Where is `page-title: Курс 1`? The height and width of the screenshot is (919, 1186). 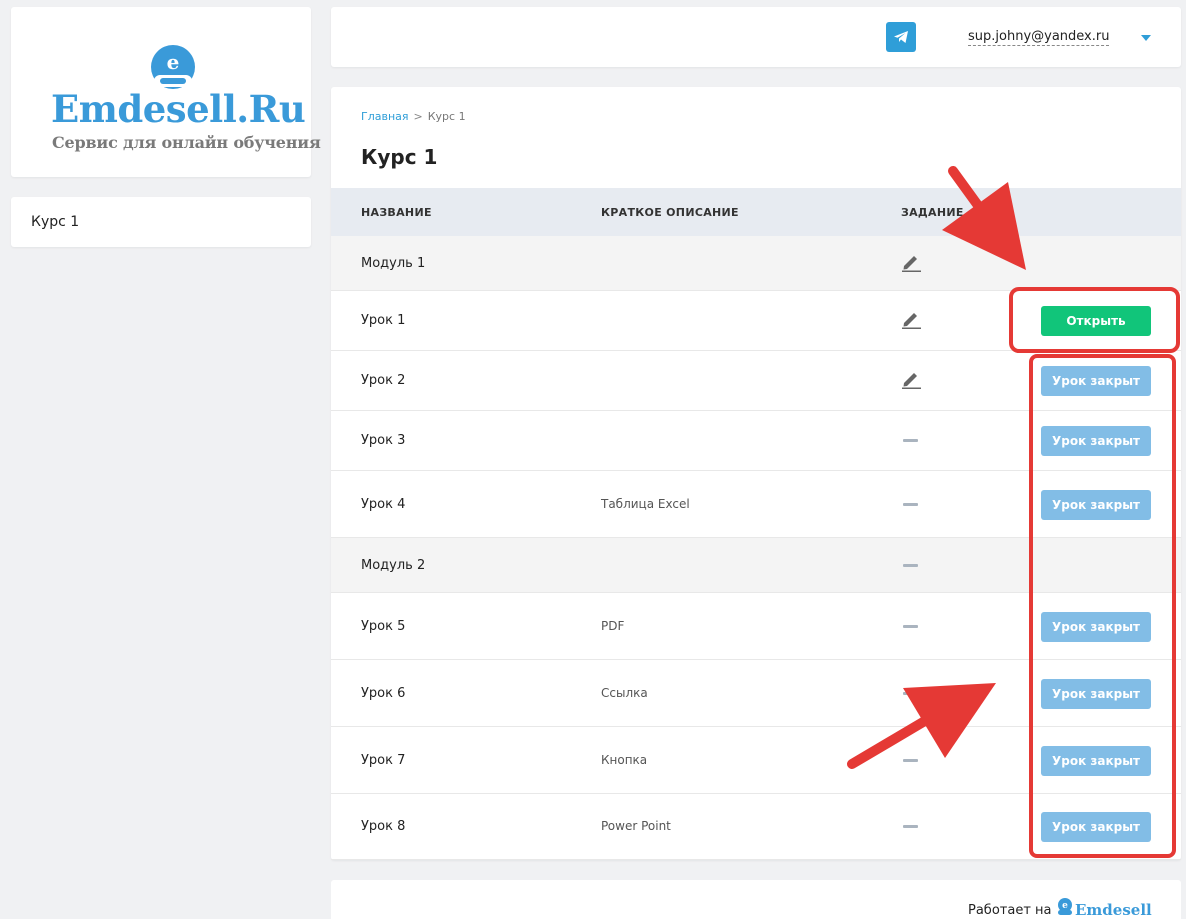 page-title: Курс 1 is located at coordinates (399, 157).